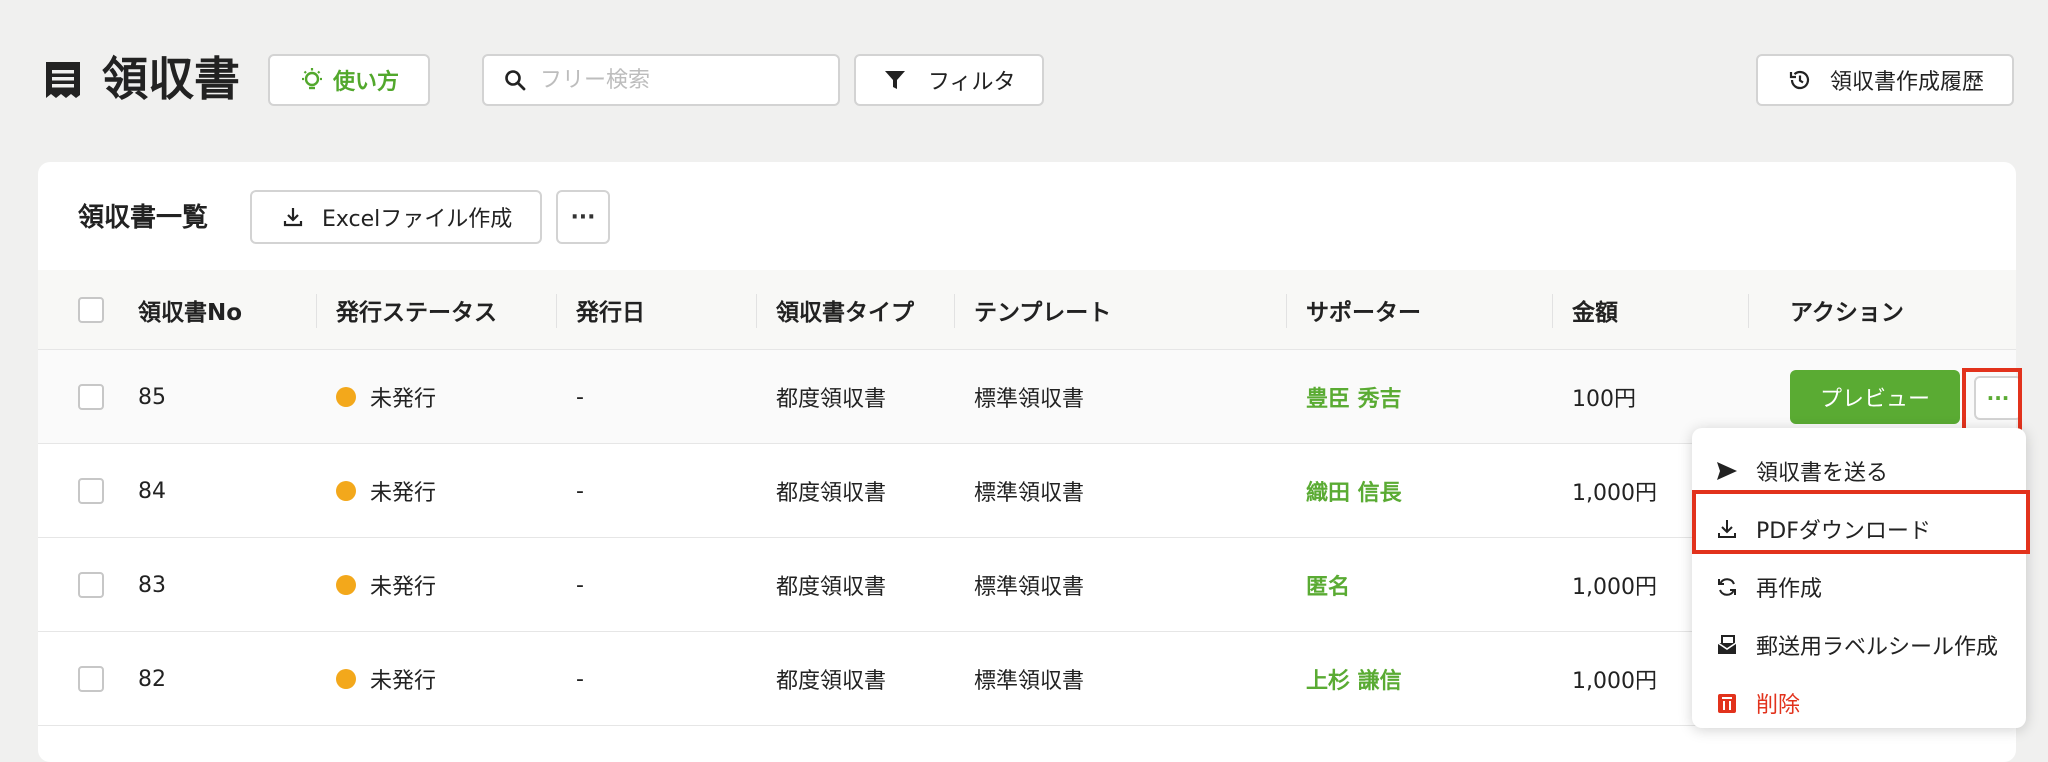 The image size is (2048, 762). I want to click on receipt-no: 84, so click(152, 491).